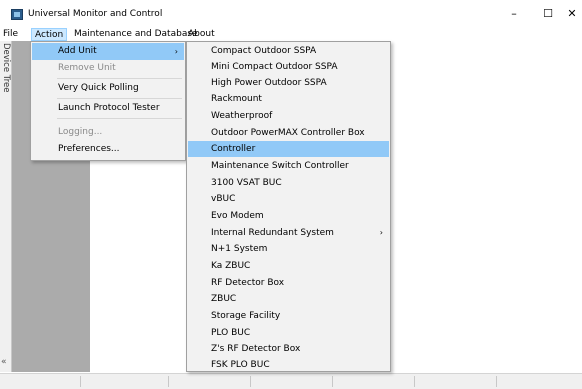 This screenshot has width=582, height=389. Describe the element at coordinates (288, 199) in the screenshot. I see `submenu-item-vbuc: vBUC` at that location.